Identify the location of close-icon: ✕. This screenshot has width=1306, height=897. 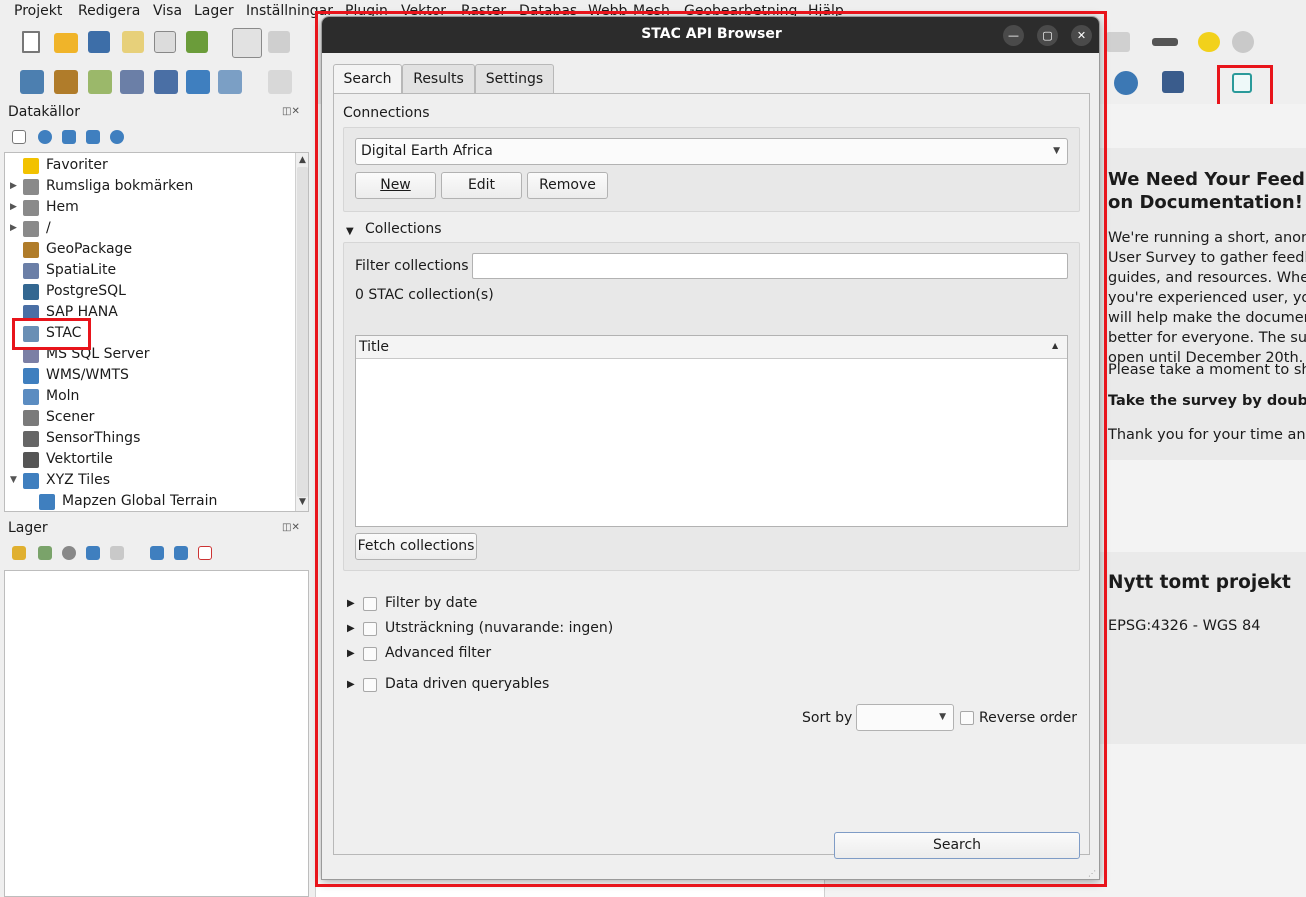
(1081, 35).